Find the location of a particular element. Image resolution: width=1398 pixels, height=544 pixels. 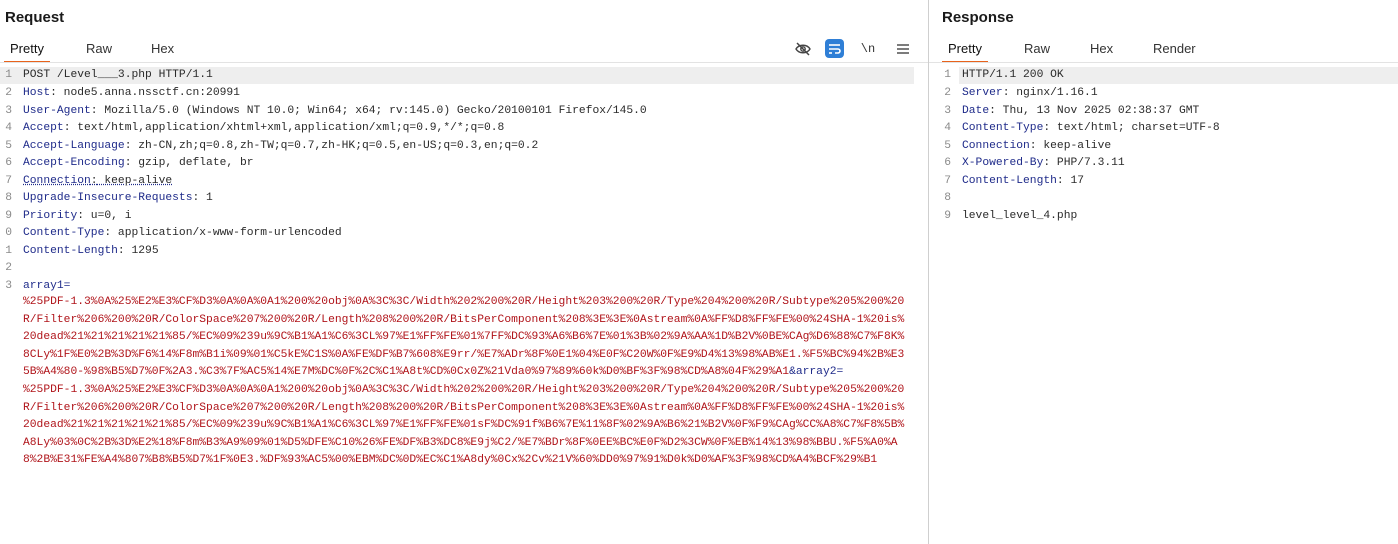

header-key: Accept is located at coordinates (43, 128).